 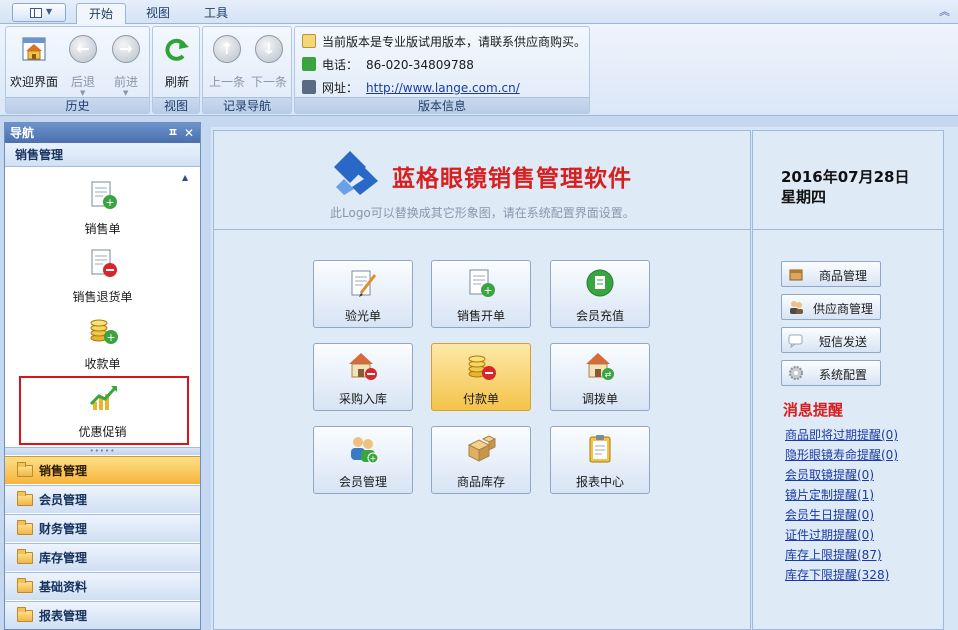 What do you see at coordinates (362, 316) in the screenshot?
I see `function-label: 验光单` at bounding box center [362, 316].